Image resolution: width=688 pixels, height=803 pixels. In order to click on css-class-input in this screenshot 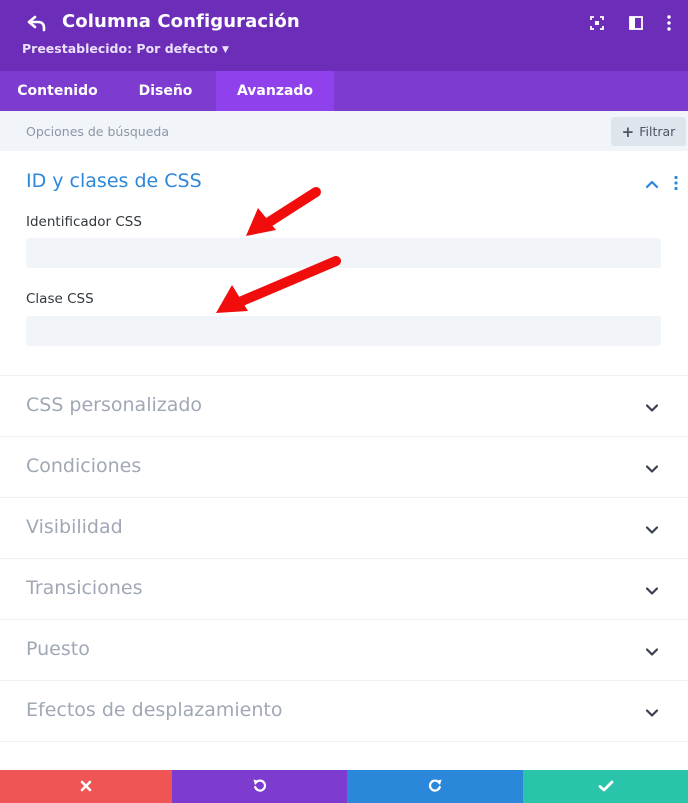, I will do `click(343, 331)`.